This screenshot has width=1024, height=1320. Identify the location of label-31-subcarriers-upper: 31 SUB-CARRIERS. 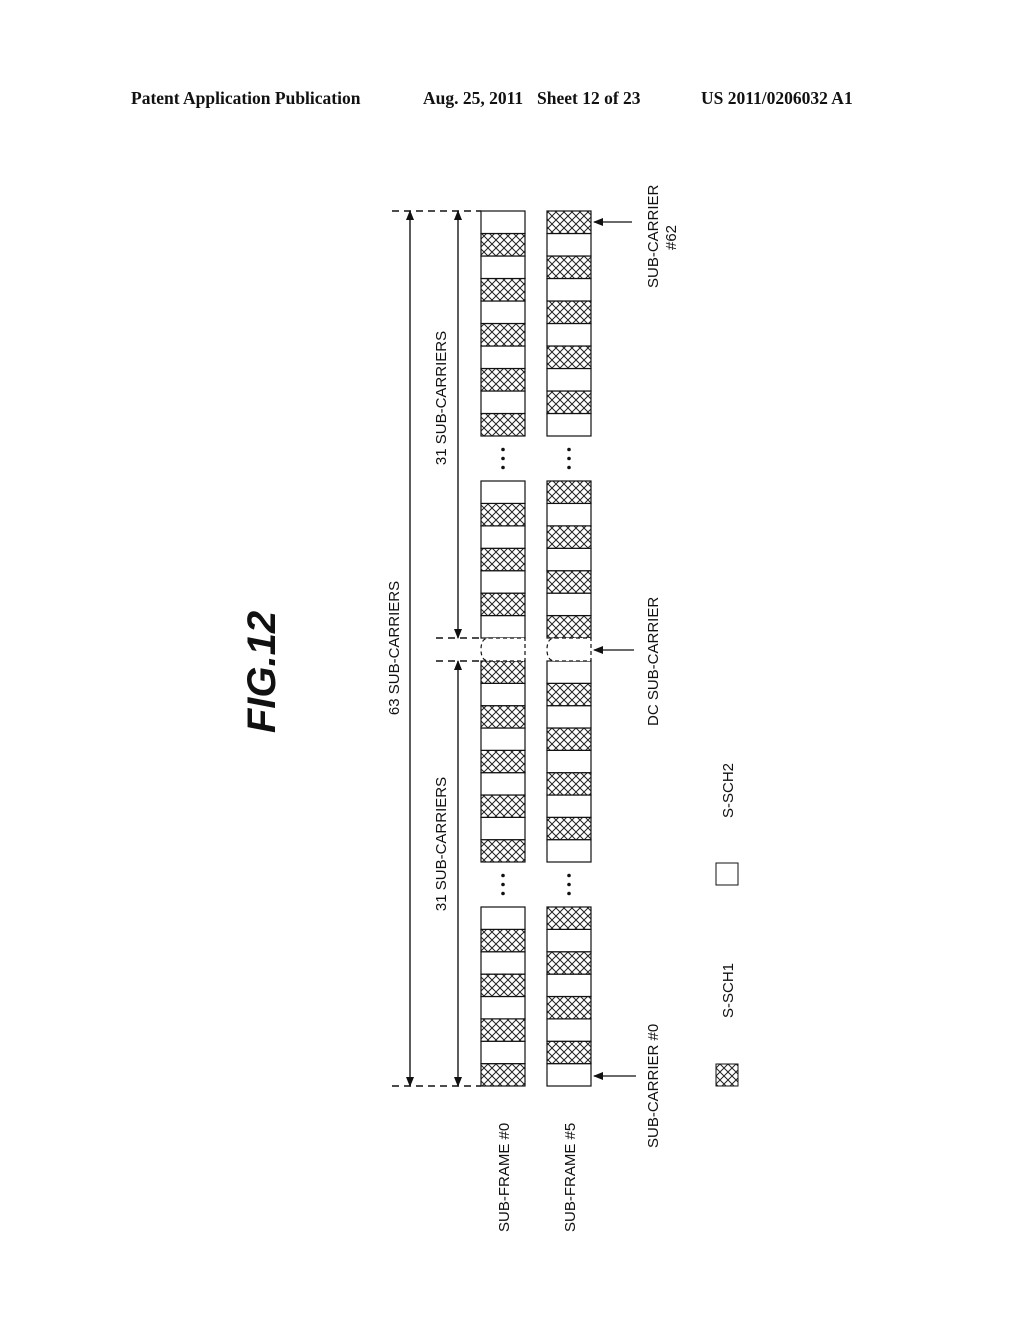
(441, 398).